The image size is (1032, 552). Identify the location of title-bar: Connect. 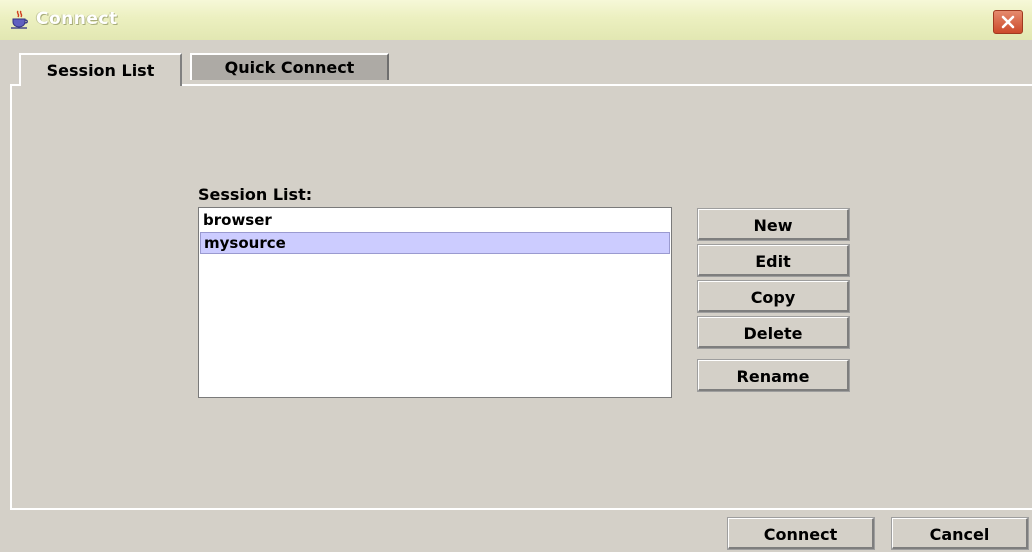
(516, 20).